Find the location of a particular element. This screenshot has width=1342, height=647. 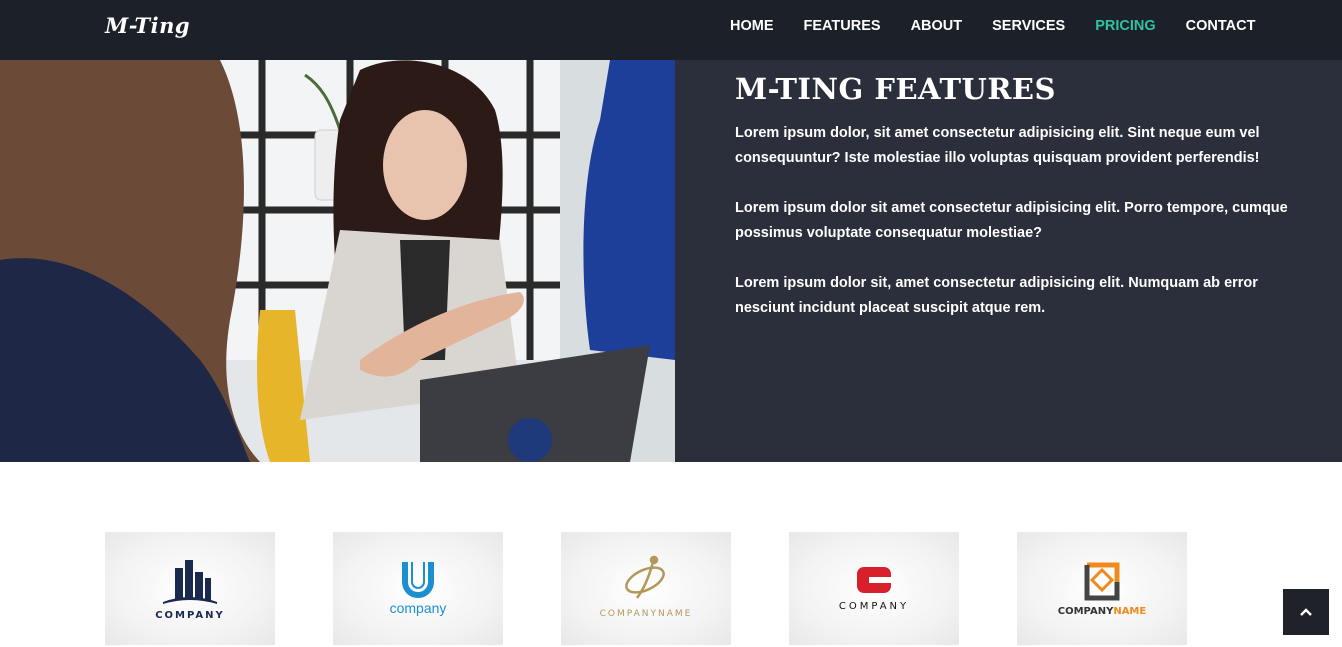

features-title: M-TING FEATURES is located at coordinates (895, 89).